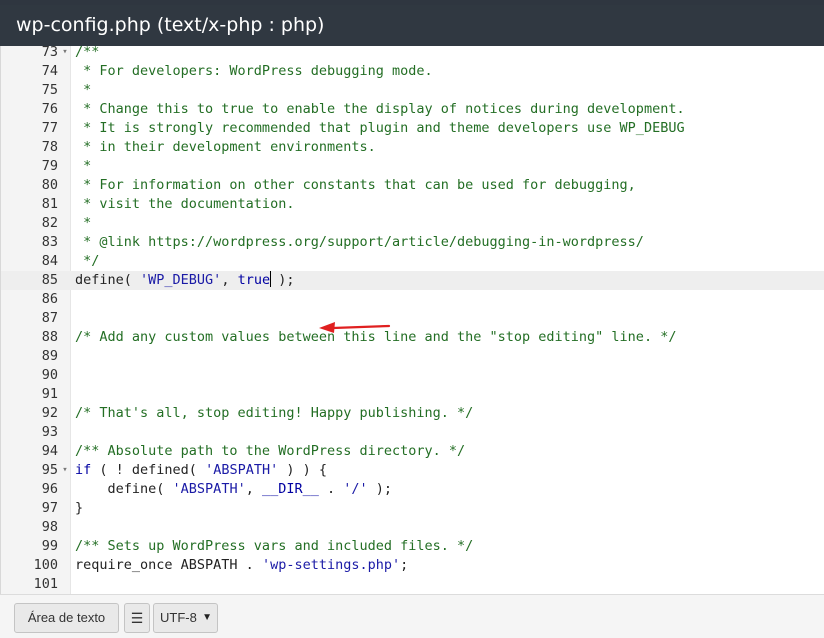 The width and height of the screenshot is (824, 638). I want to click on code-token: /**, so click(87, 53).